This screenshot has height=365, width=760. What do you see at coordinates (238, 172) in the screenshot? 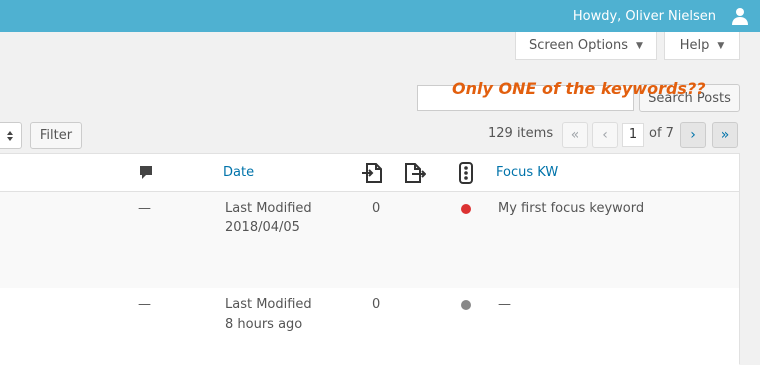
I see `date-column-header: Date` at bounding box center [238, 172].